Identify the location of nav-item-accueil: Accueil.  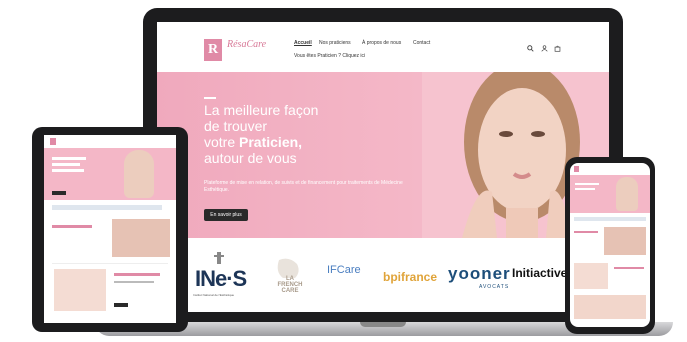
(303, 43).